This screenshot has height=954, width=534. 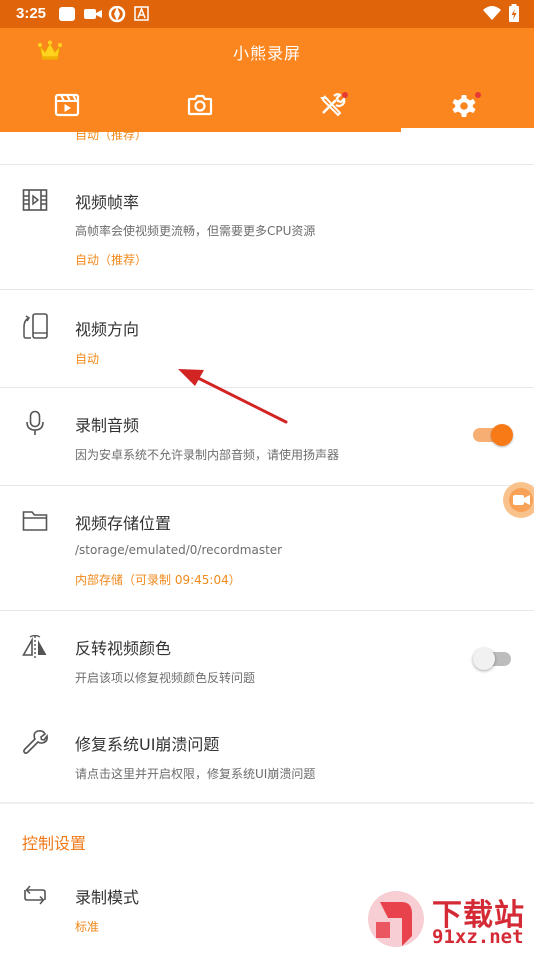 What do you see at coordinates (514, 13) in the screenshot?
I see `battery-charging-icon` at bounding box center [514, 13].